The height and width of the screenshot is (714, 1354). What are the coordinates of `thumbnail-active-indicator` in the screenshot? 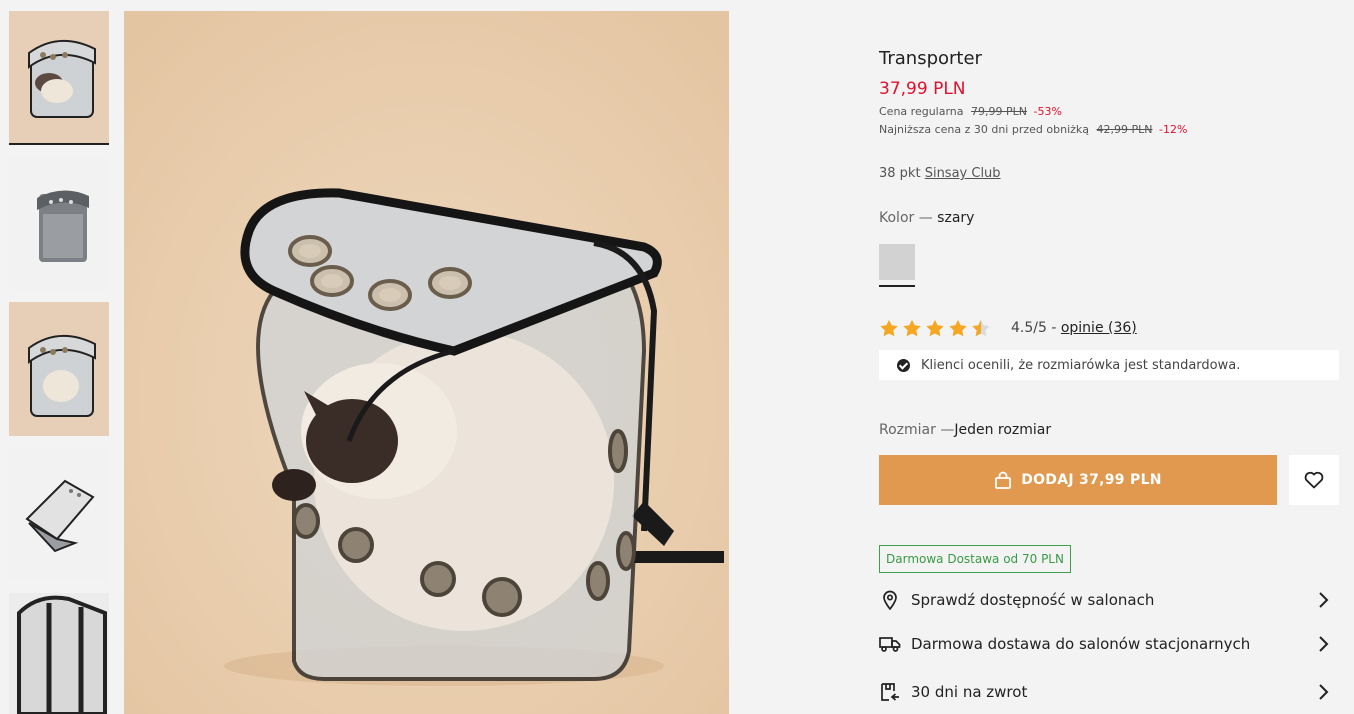 It's located at (59, 144).